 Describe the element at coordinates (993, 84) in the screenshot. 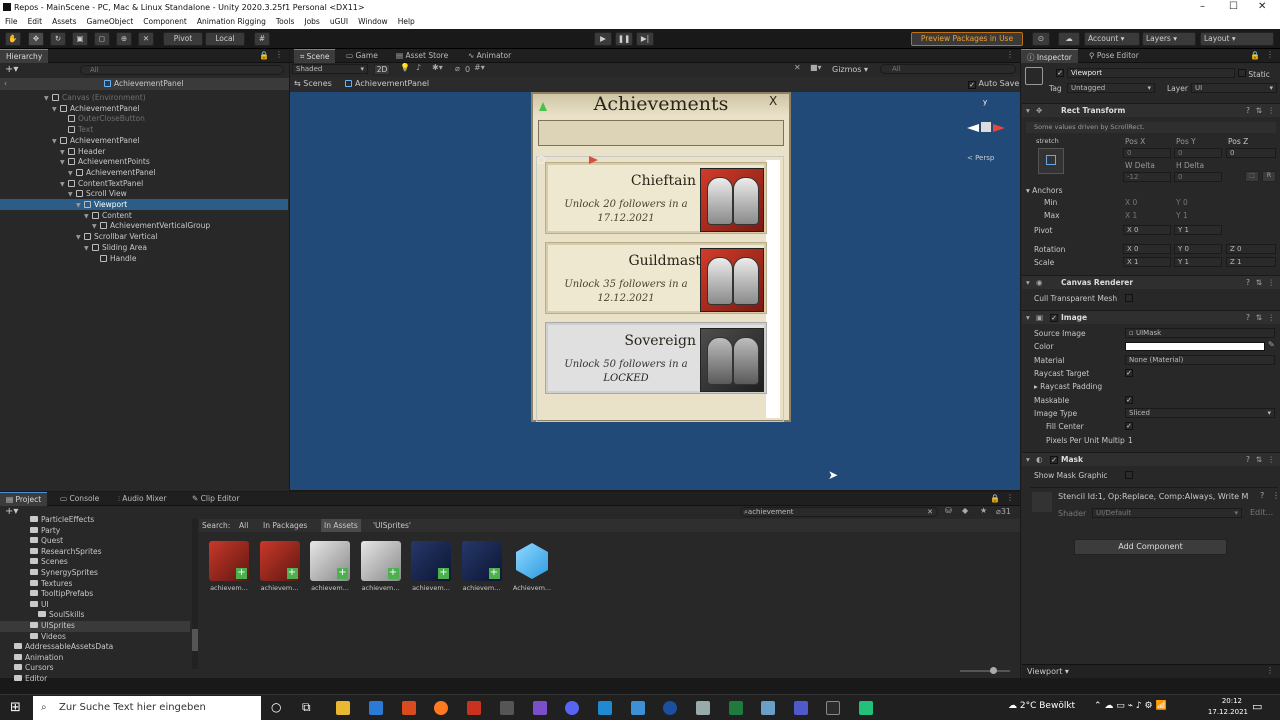

I see `auto-save-toggle: ✓ Auto Save` at that location.